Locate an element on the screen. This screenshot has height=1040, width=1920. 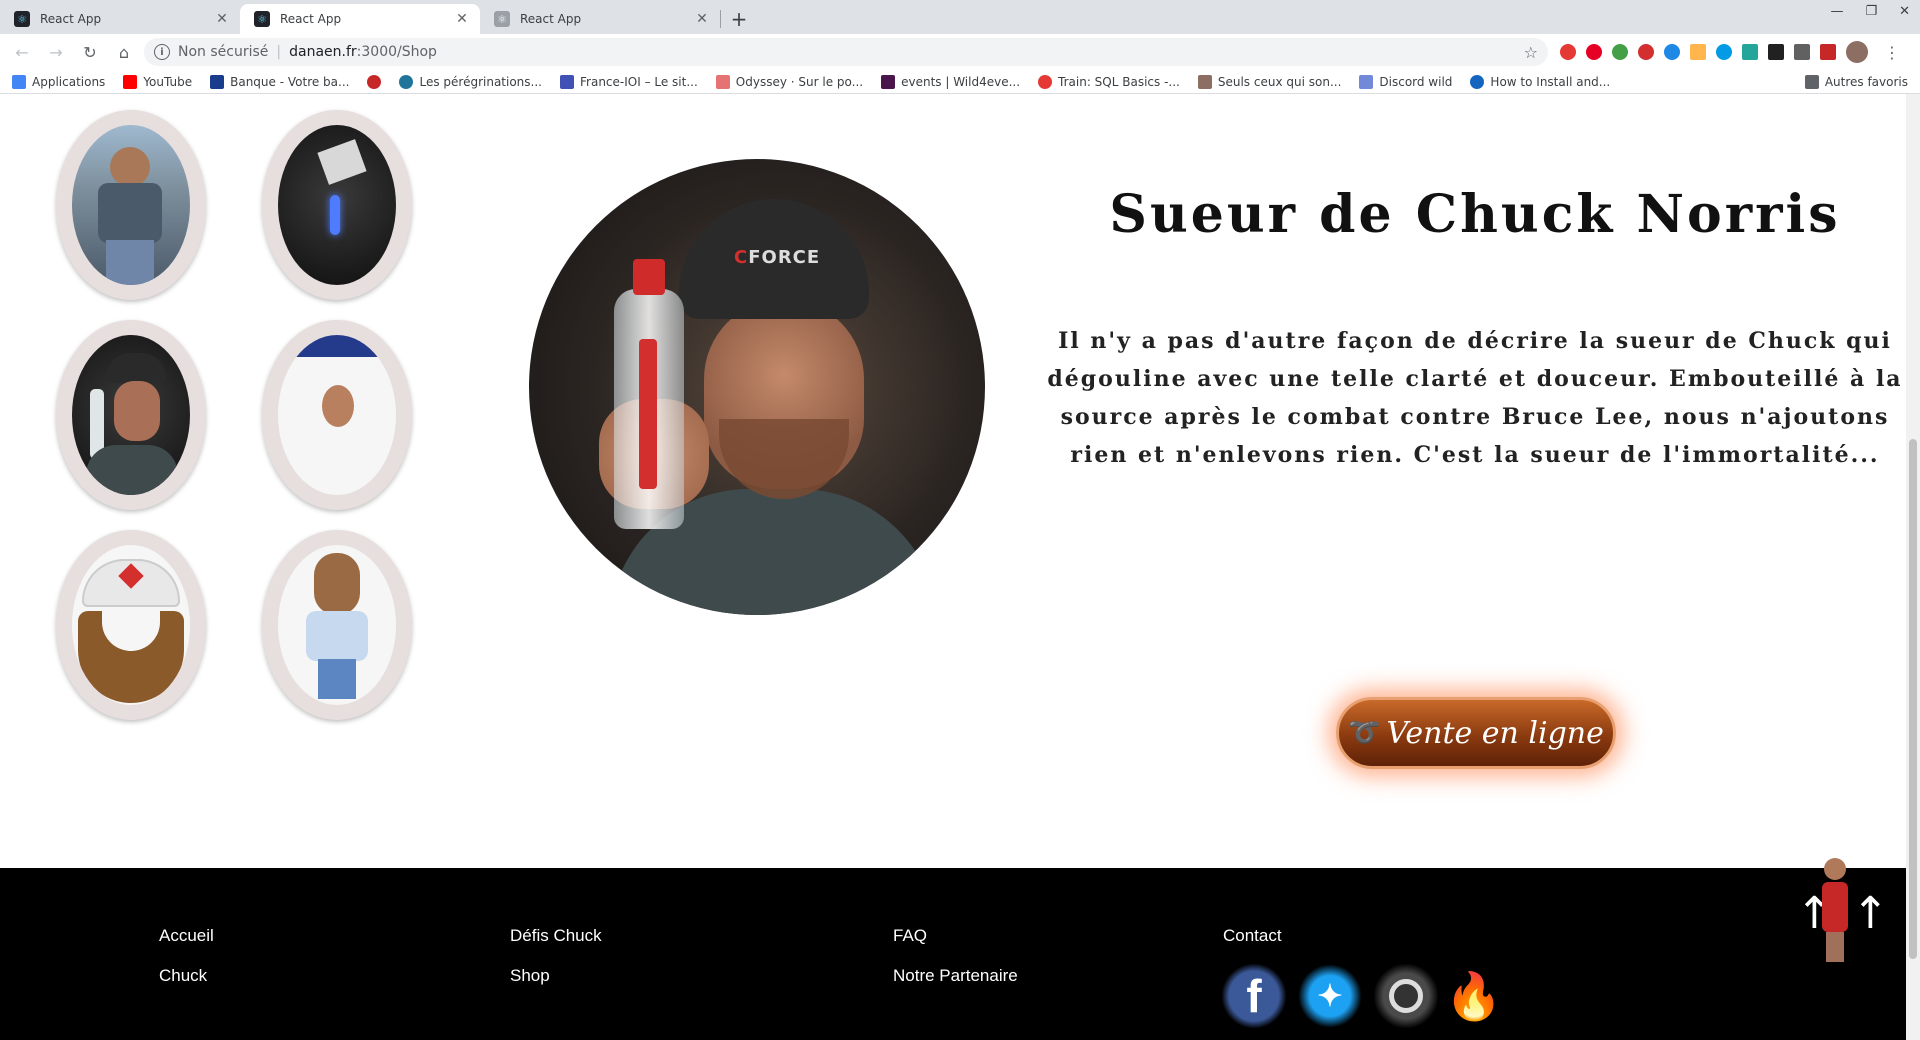
adblock-extension-icon is located at coordinates (1646, 52).